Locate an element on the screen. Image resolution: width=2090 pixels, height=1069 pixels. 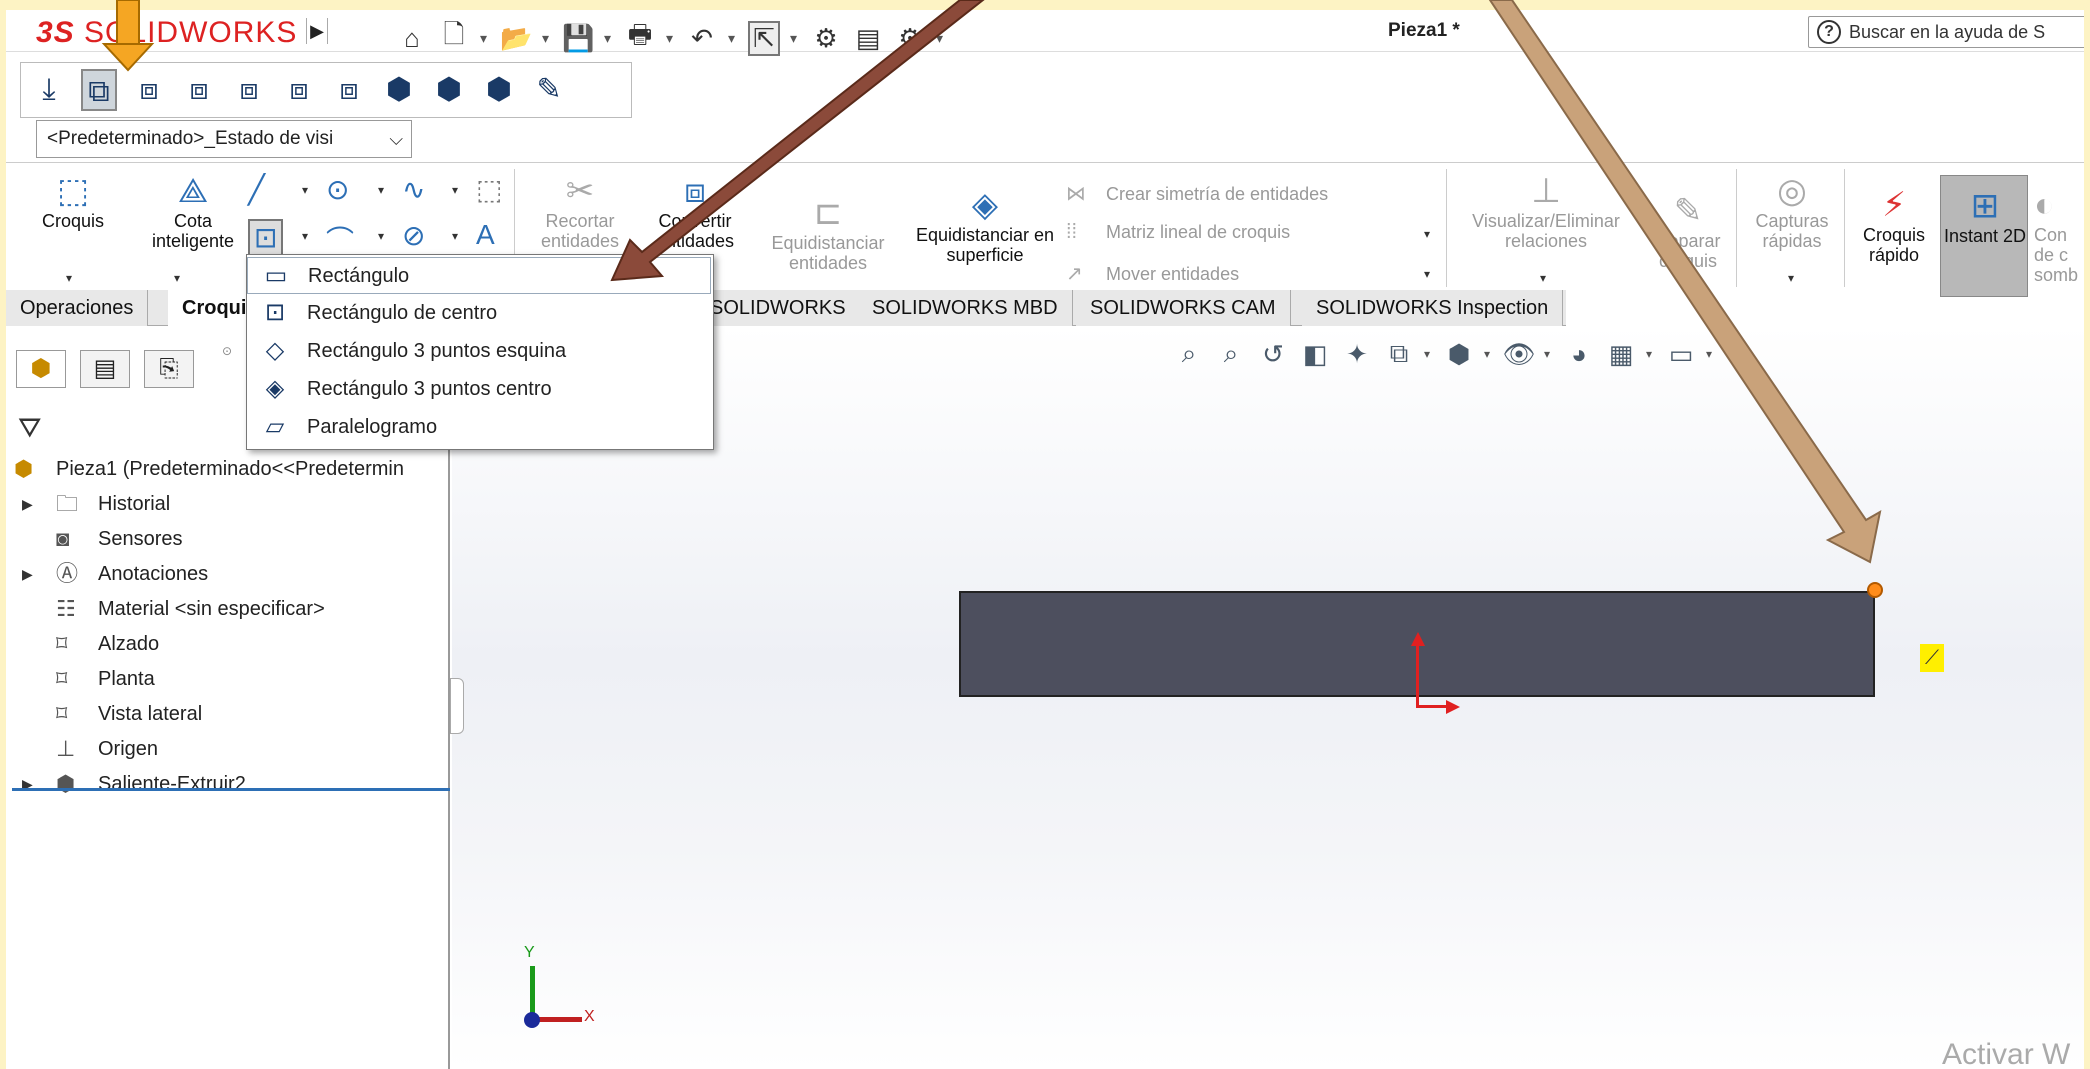
hide-show-dropdown-icon: ▾ is located at coordinates (1549, 354).